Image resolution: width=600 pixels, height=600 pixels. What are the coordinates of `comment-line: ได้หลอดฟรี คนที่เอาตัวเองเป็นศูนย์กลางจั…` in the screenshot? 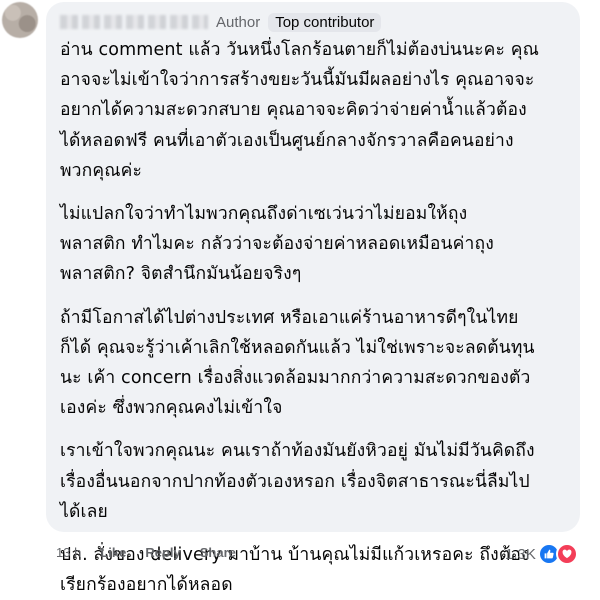 It's located at (287, 140).